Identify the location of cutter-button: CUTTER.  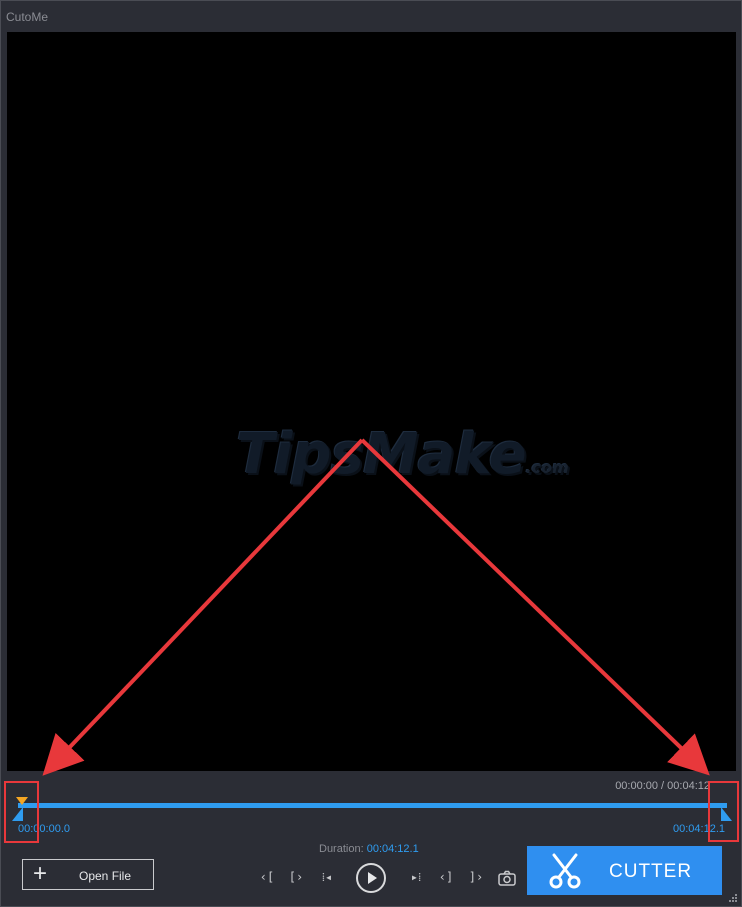
(624, 870).